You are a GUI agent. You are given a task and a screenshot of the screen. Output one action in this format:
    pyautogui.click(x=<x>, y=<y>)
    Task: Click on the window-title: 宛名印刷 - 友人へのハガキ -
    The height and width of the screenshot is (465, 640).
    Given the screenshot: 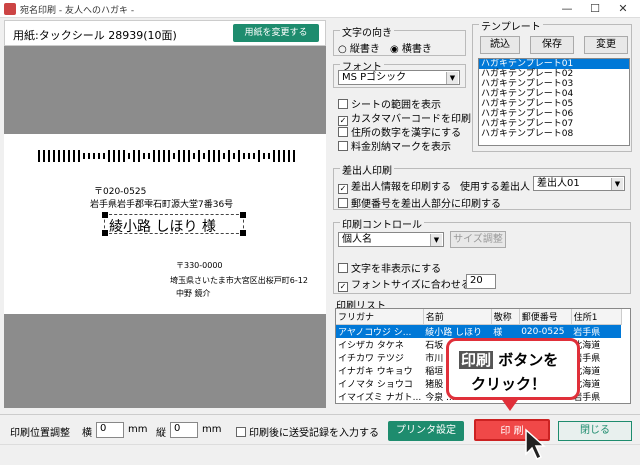 What is the action you would take?
    pyautogui.click(x=77, y=11)
    